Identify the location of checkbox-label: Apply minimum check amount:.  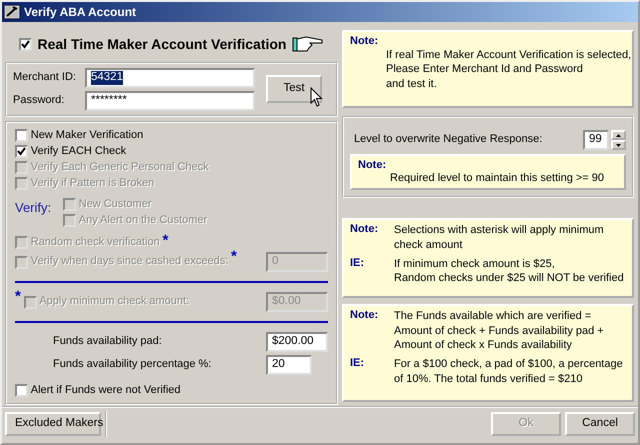
(114, 302).